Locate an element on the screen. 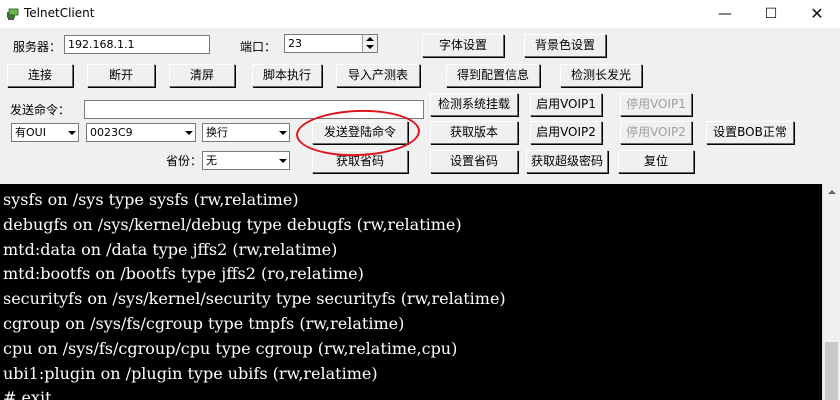  import-product-table-button: 导入产测表 is located at coordinates (378, 75).